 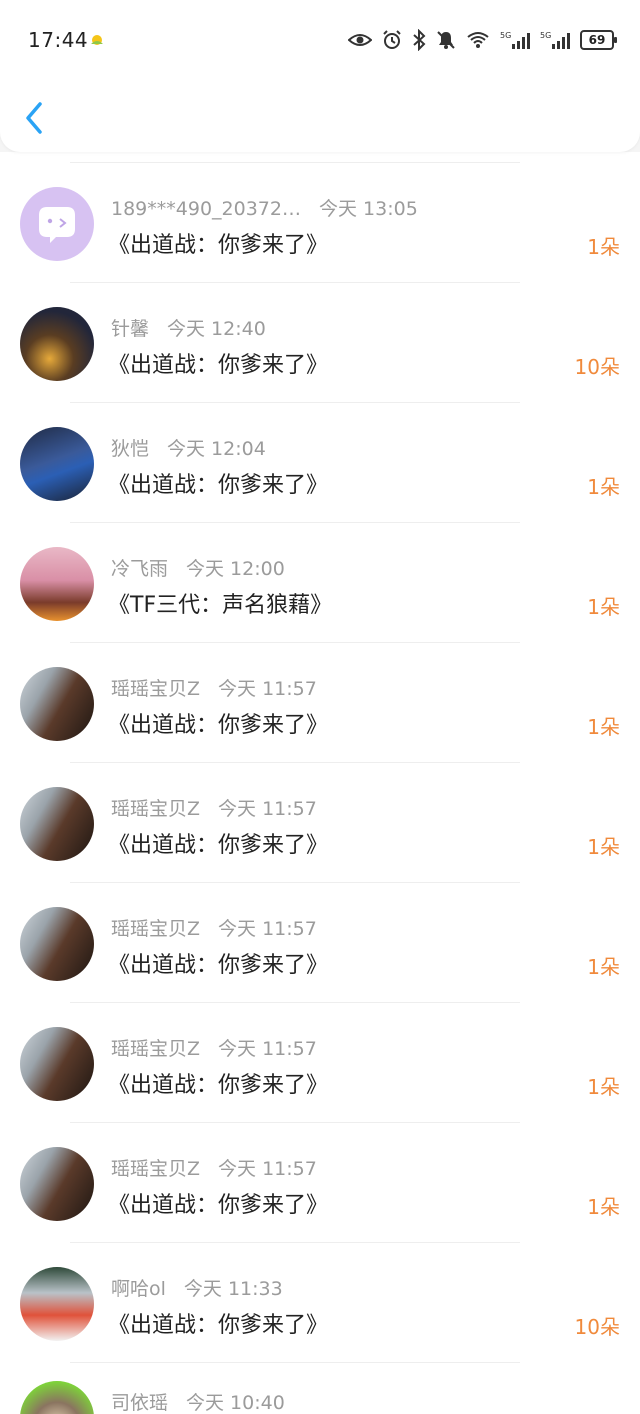 What do you see at coordinates (320, 342) in the screenshot?
I see `list-item: 针馨 今天 12:40 《出道战：你爹来了》 10朵` at bounding box center [320, 342].